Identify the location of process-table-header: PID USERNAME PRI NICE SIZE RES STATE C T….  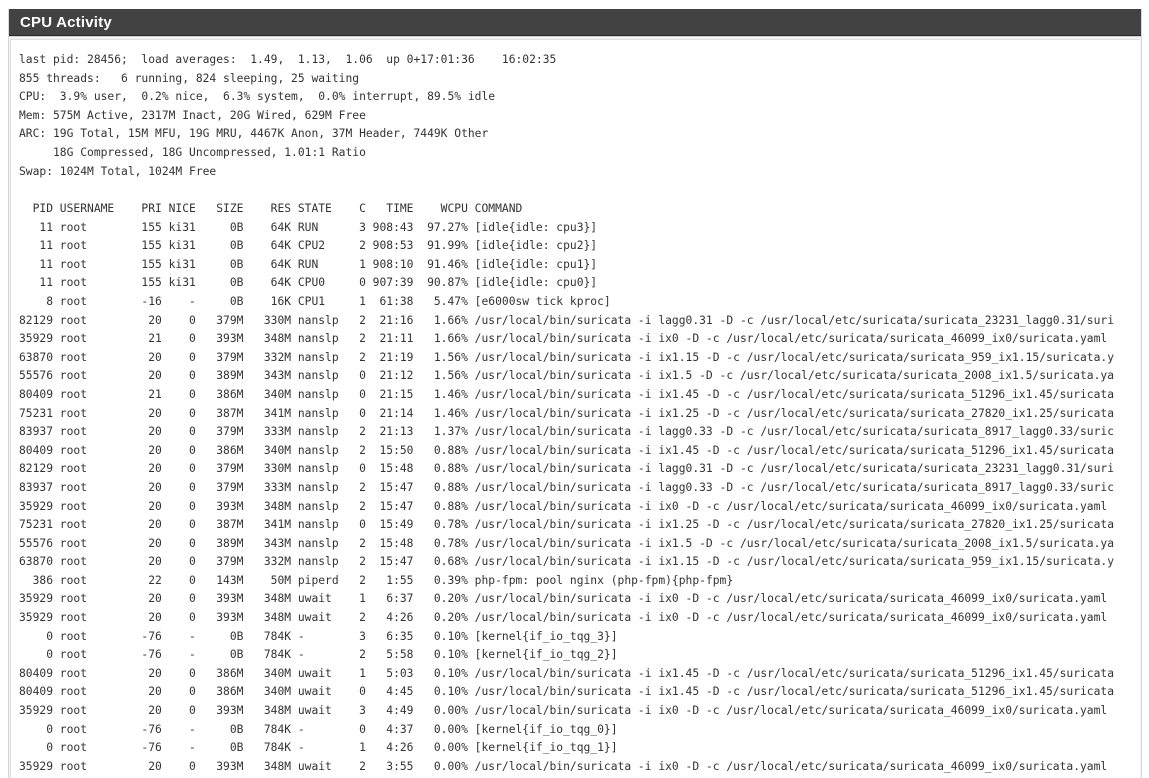
(271, 208).